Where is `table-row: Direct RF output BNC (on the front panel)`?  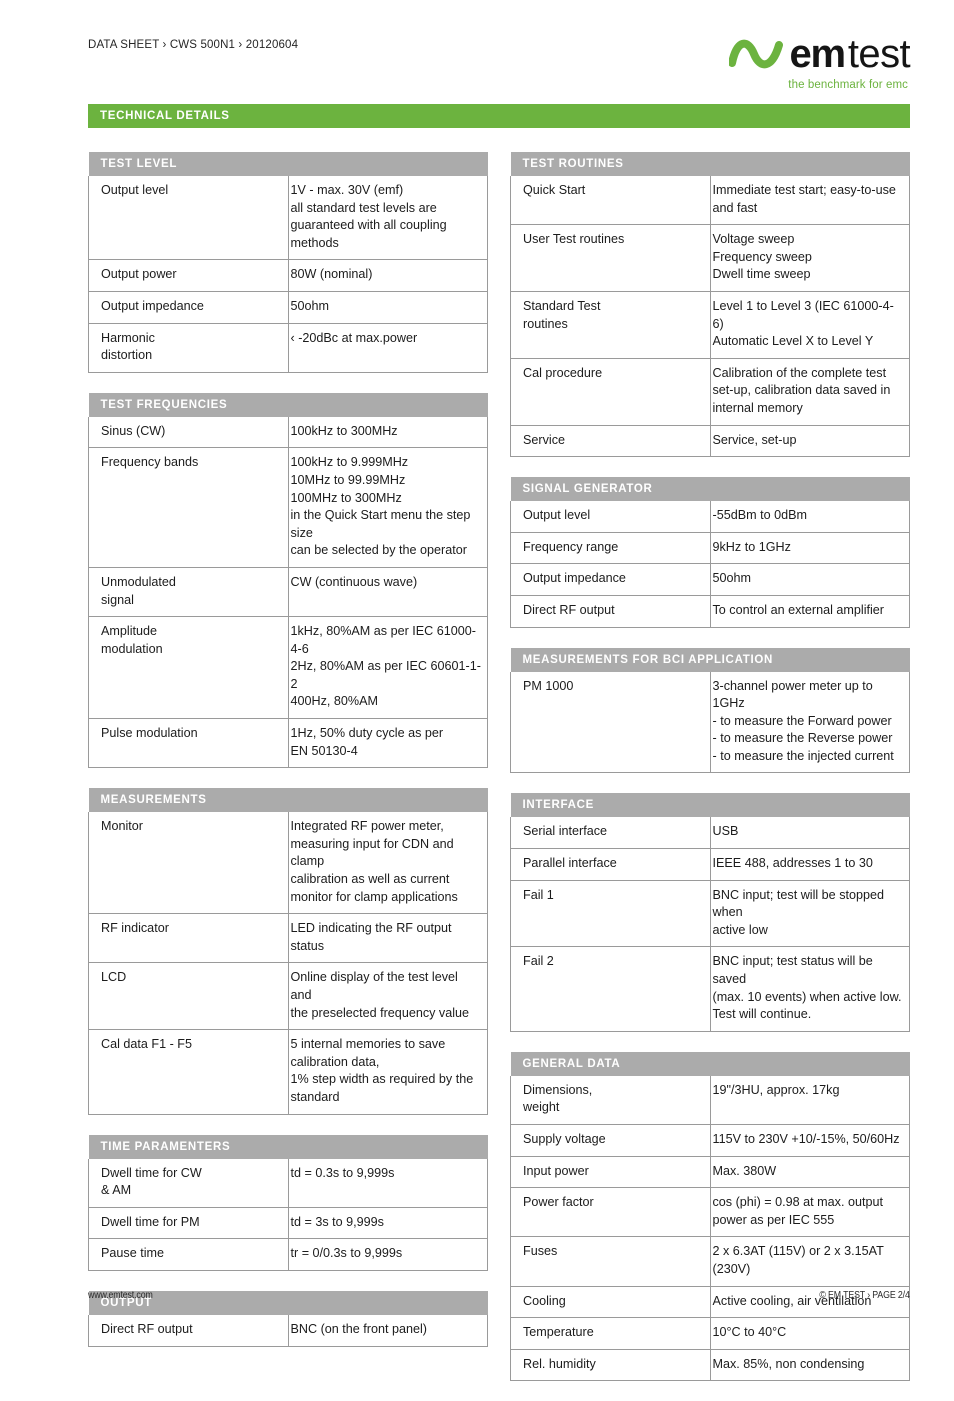
table-row: Direct RF output BNC (on the front panel) is located at coordinates (288, 1330).